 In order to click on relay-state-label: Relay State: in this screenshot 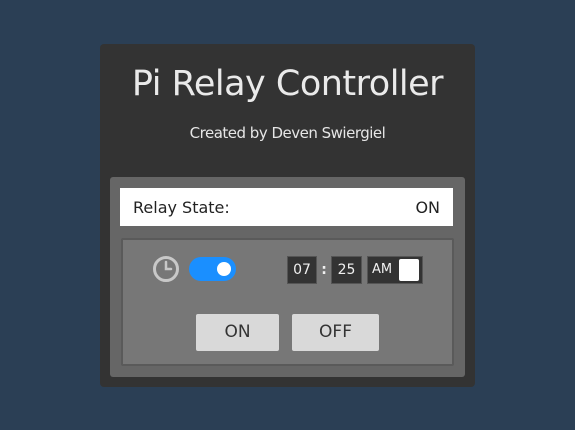, I will do `click(181, 207)`.